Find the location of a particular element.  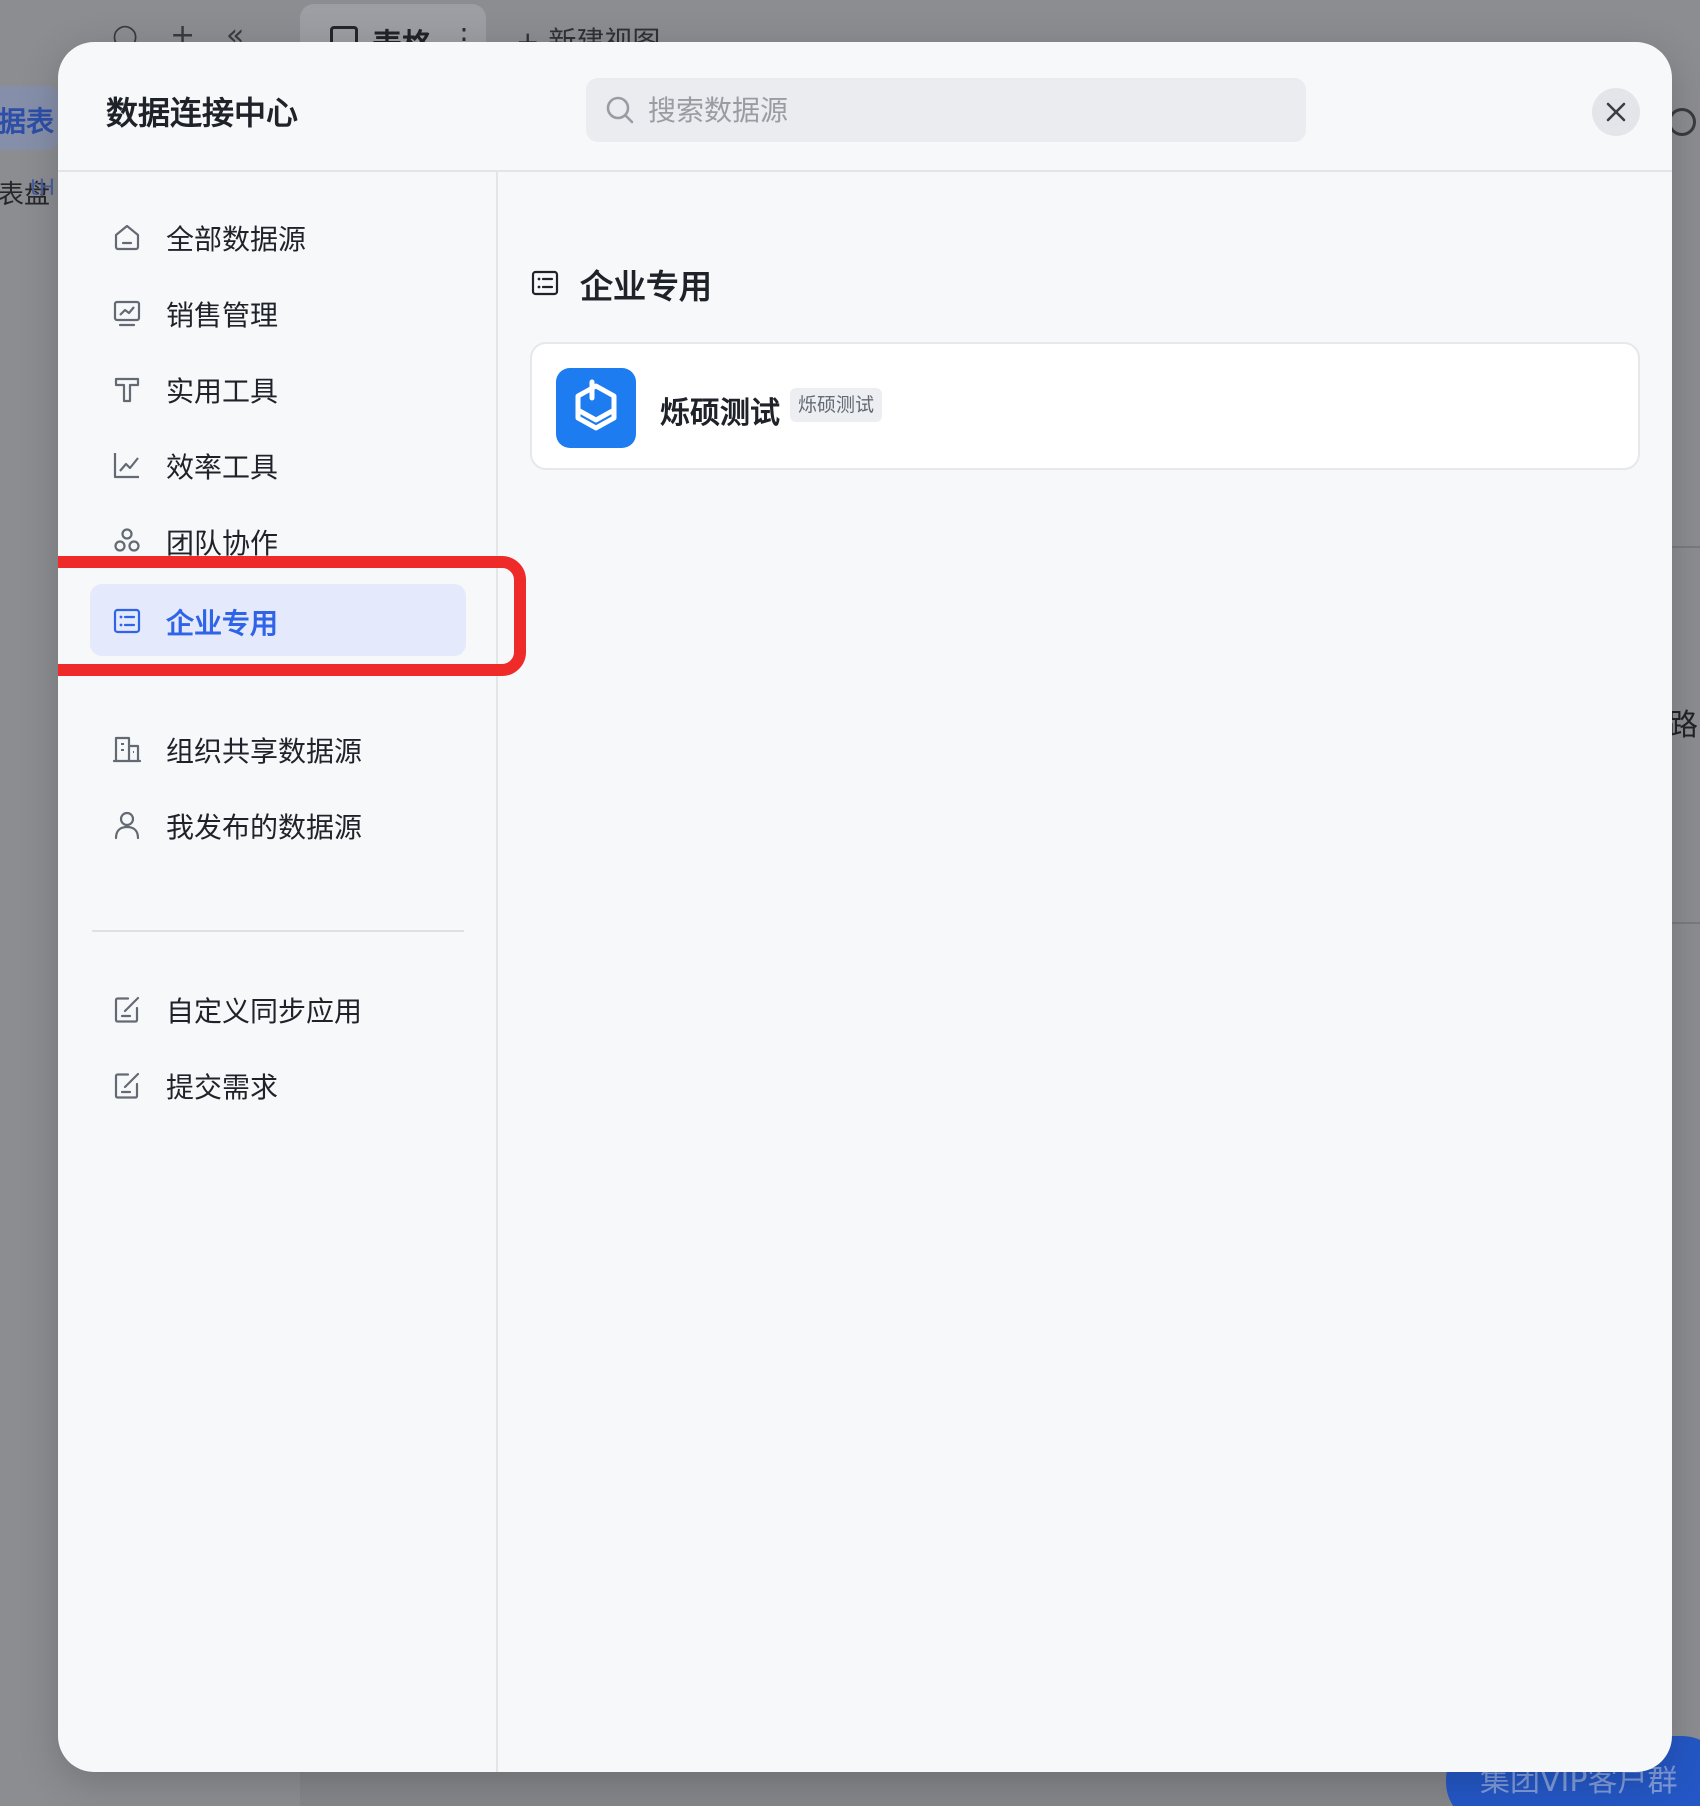

sidebar-item-my-published: 我发布的数据源 is located at coordinates (278, 824).